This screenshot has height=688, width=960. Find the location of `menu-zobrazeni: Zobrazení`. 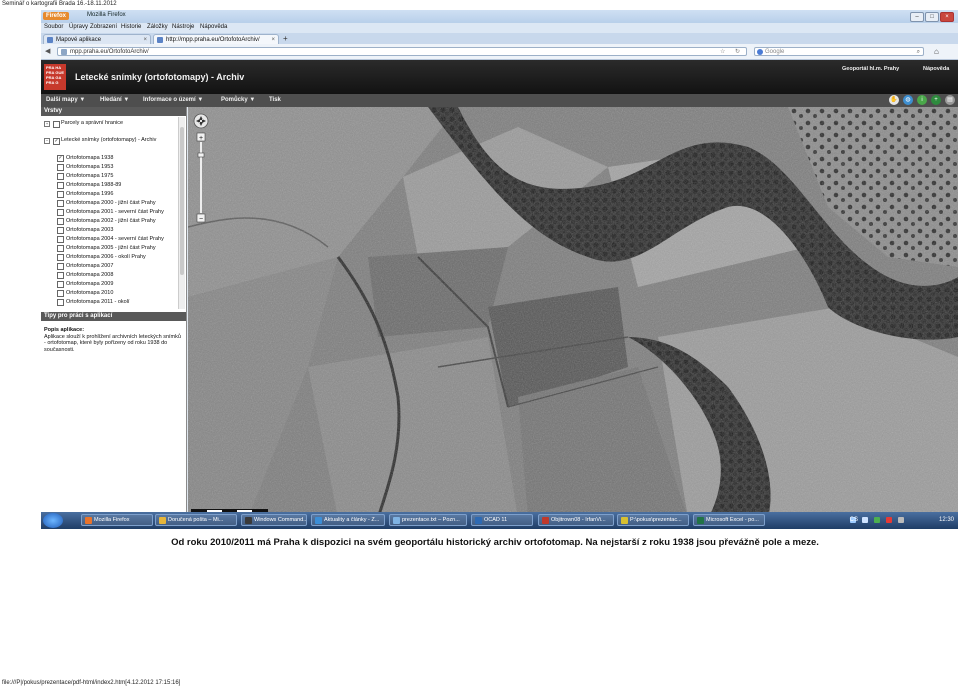

menu-zobrazeni: Zobrazení is located at coordinates (103, 27).